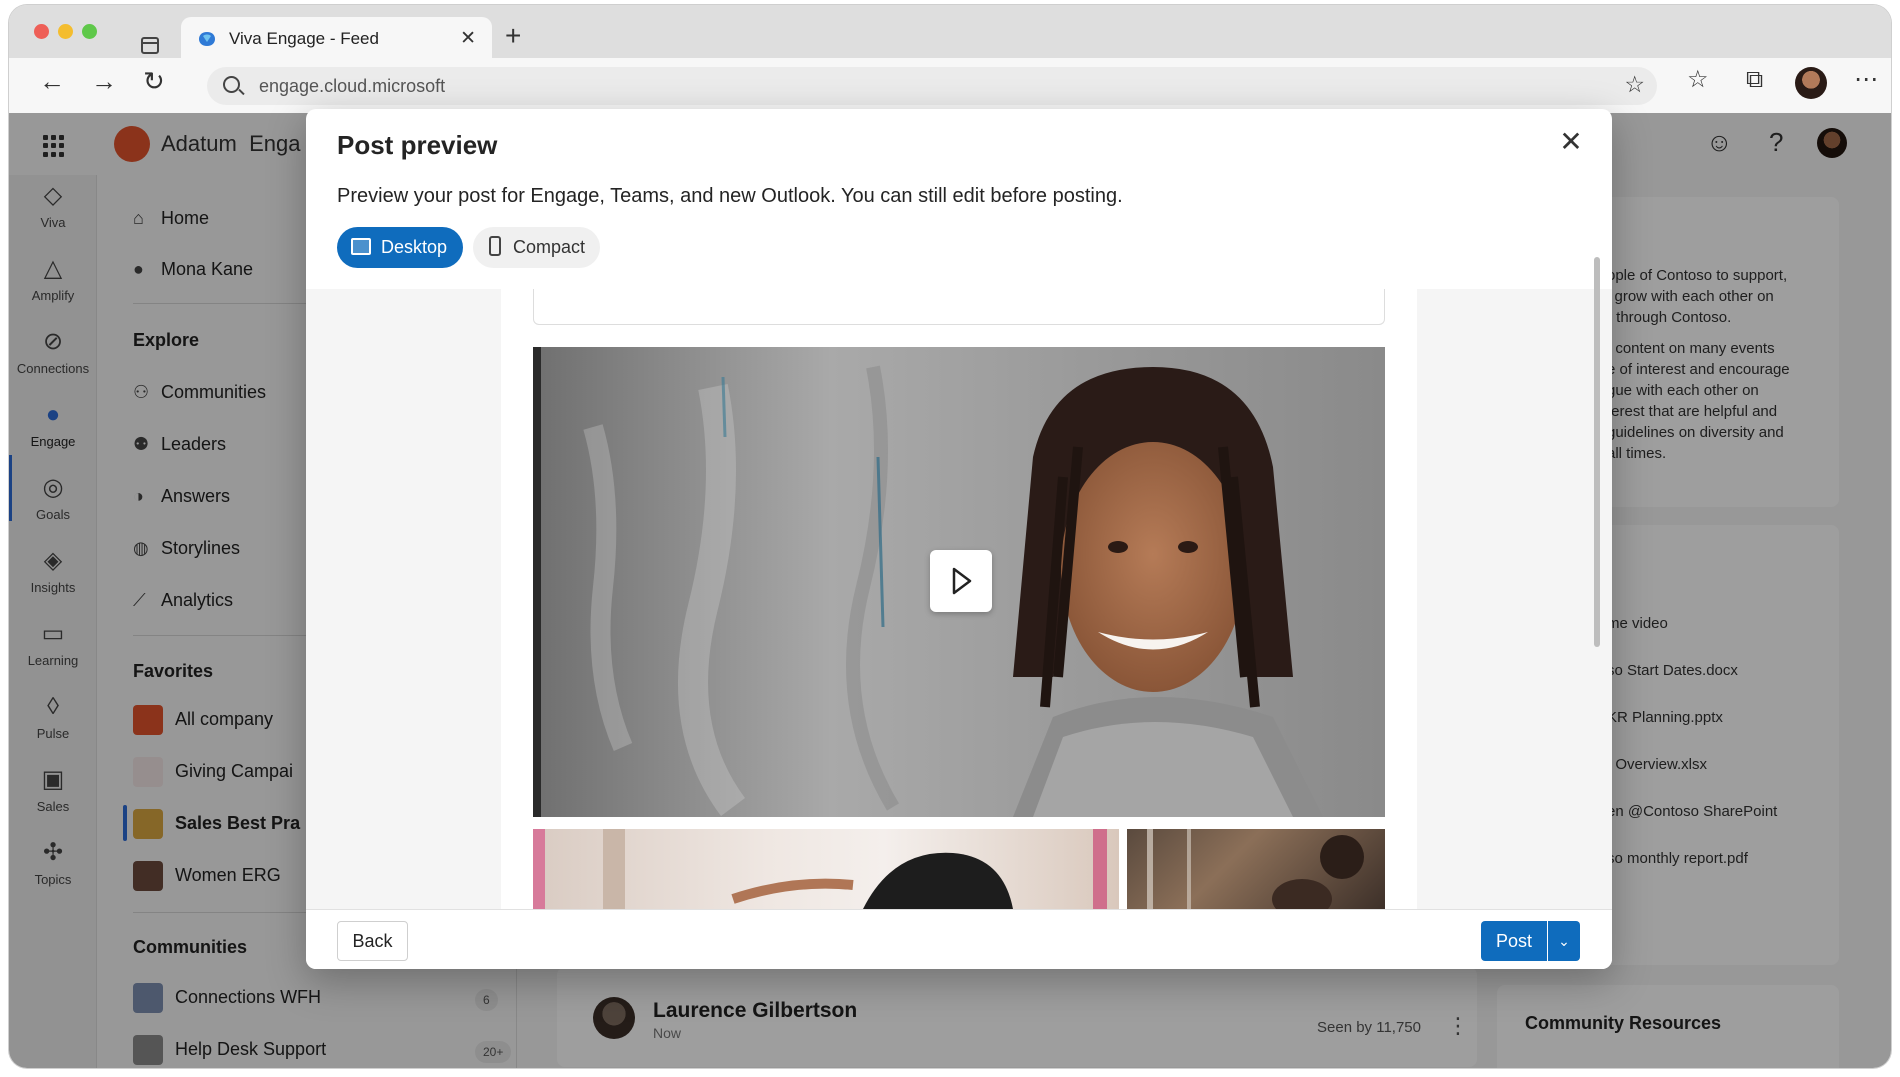 Image resolution: width=1900 pixels, height=1077 pixels. Describe the element at coordinates (932, 86) in the screenshot. I see `url-input: engage.cloud.microsoft ☆` at that location.